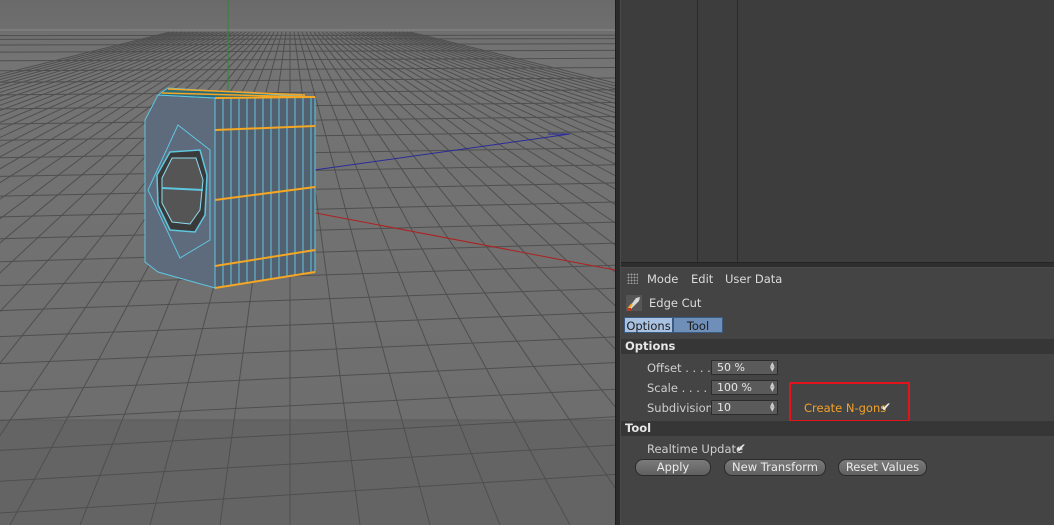 Image resolution: width=1054 pixels, height=525 pixels. Describe the element at coordinates (680, 408) in the screenshot. I see `subdivision-label: Subdivision` at that location.